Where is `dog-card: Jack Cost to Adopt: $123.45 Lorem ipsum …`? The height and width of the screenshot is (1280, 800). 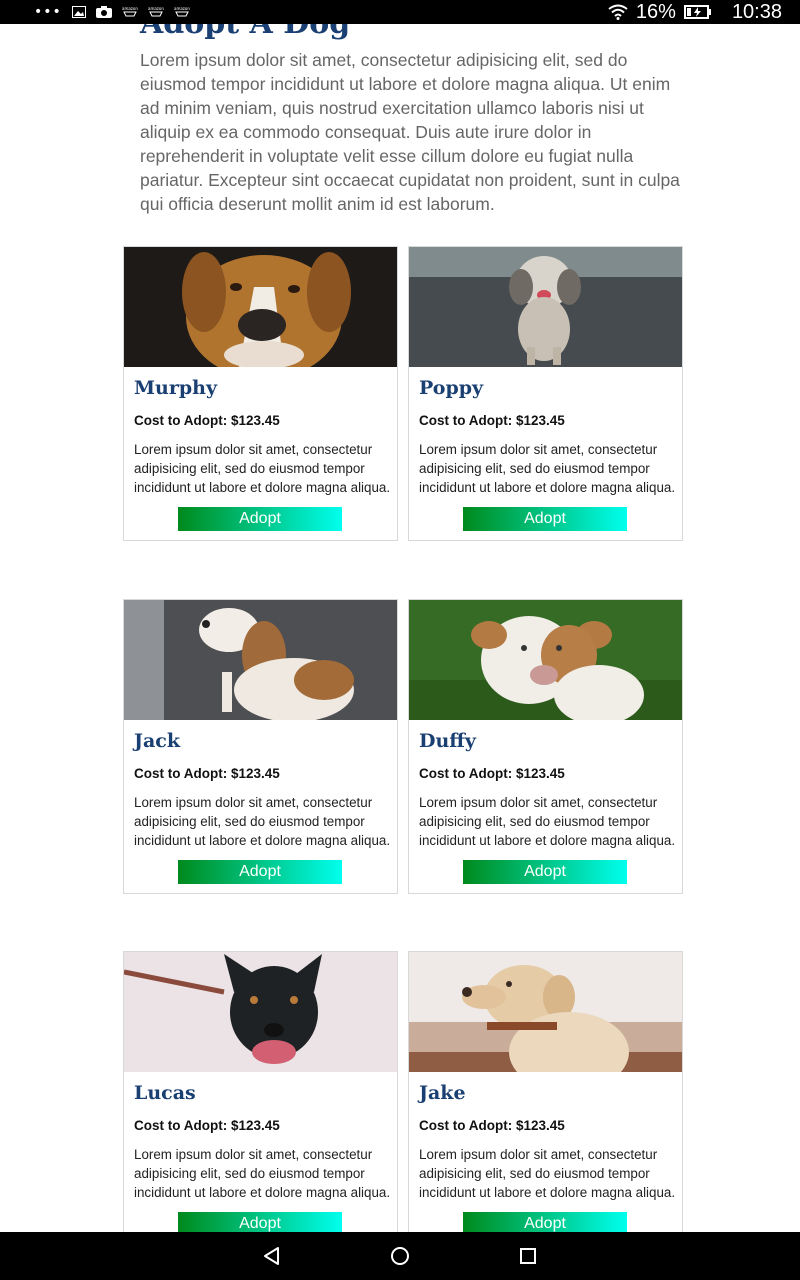
dog-card: Jack Cost to Adopt: $123.45 Lorem ipsum … is located at coordinates (260, 746).